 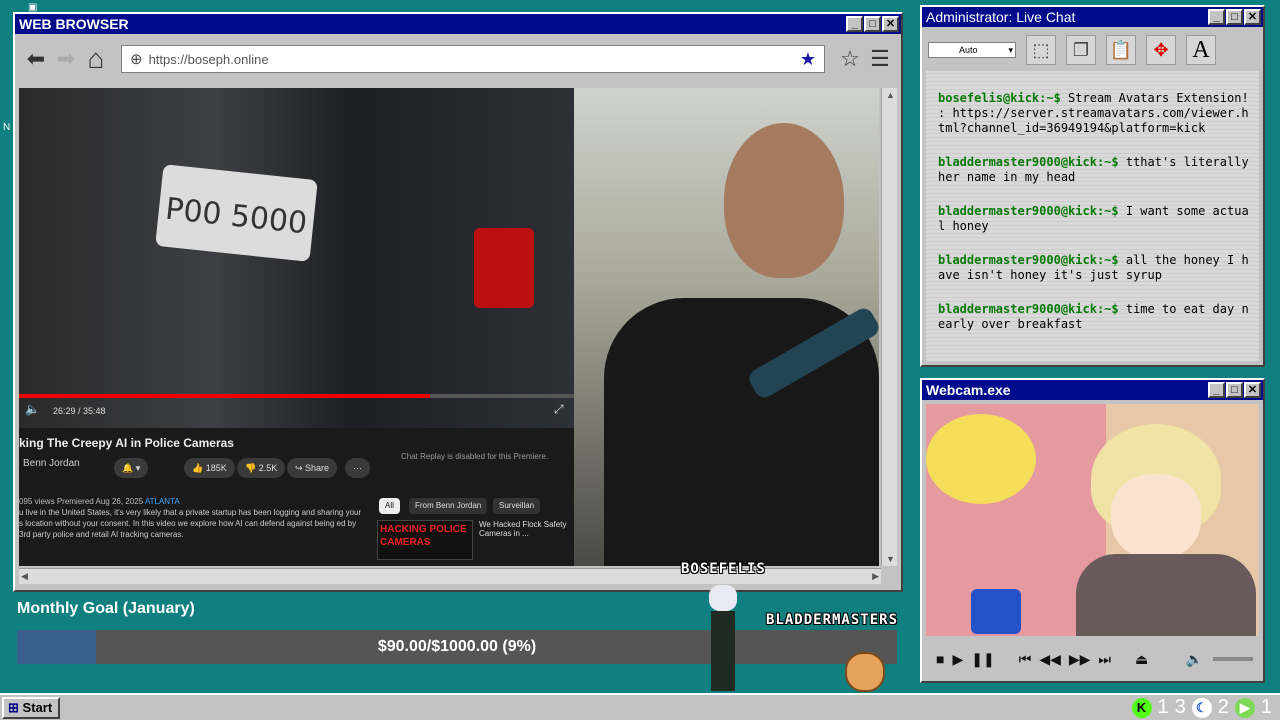 I want to click on chat-title: Administrator: Live Chat, so click(x=1001, y=17).